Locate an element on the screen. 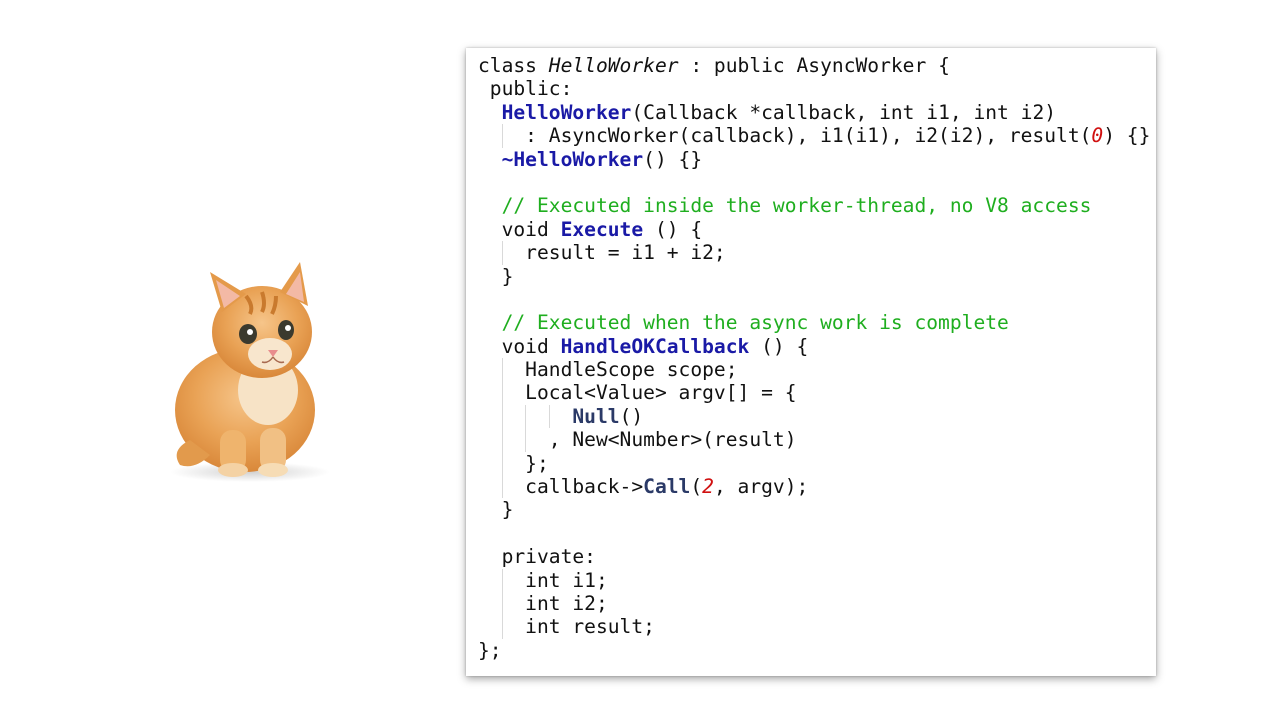 This screenshot has height=720, width=1280. code-number: 2 is located at coordinates (708, 487).